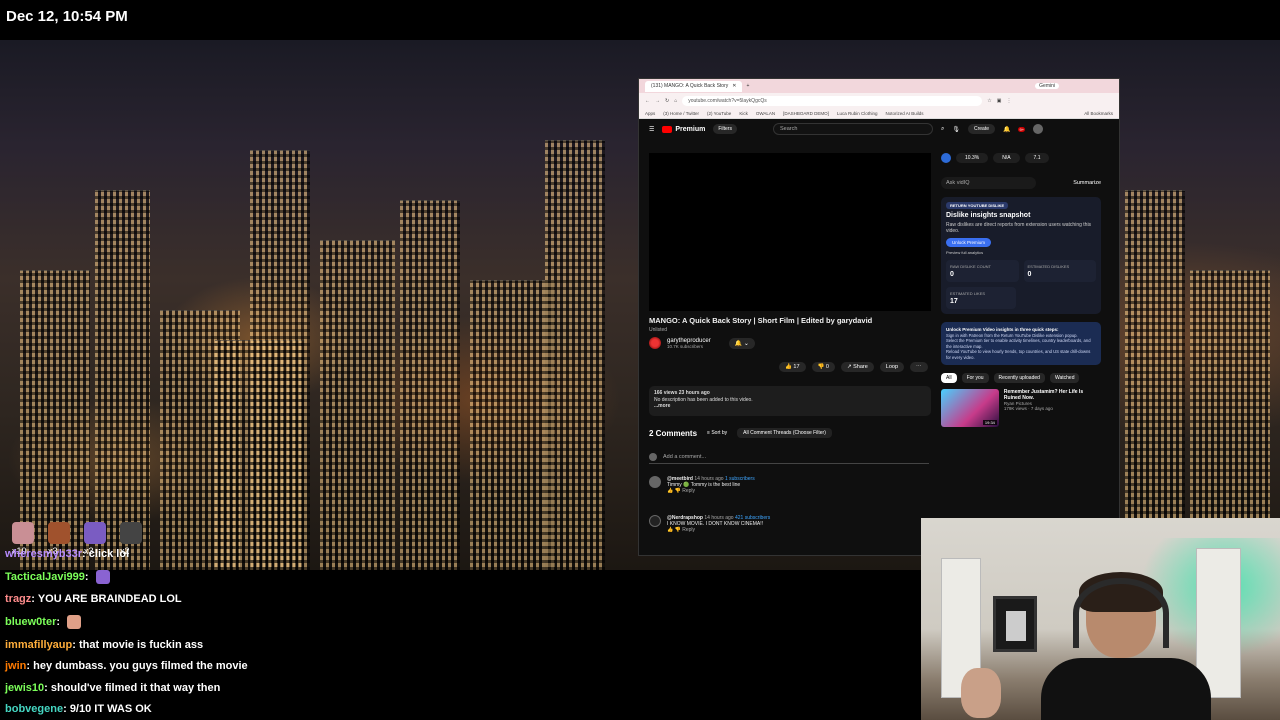  What do you see at coordinates (999, 101) in the screenshot?
I see `extensions-icon: ▣` at bounding box center [999, 101].